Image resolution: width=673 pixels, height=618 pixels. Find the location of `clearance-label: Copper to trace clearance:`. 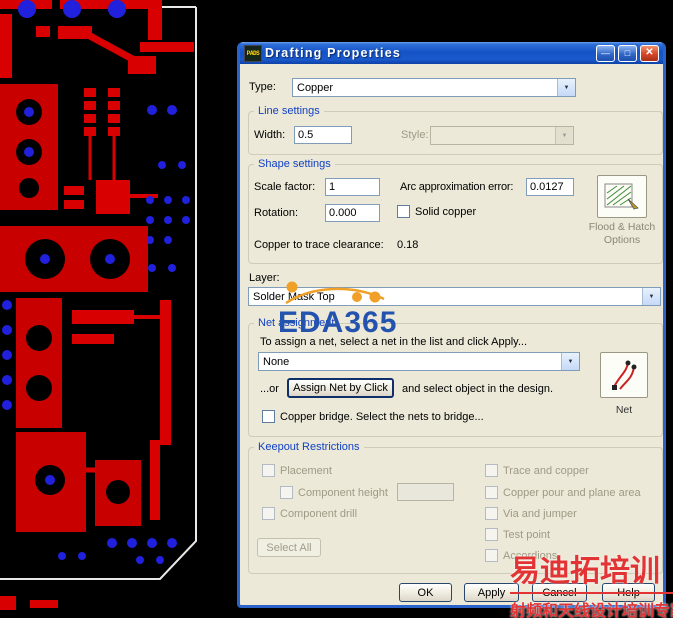

clearance-label: Copper to trace clearance: is located at coordinates (319, 245).